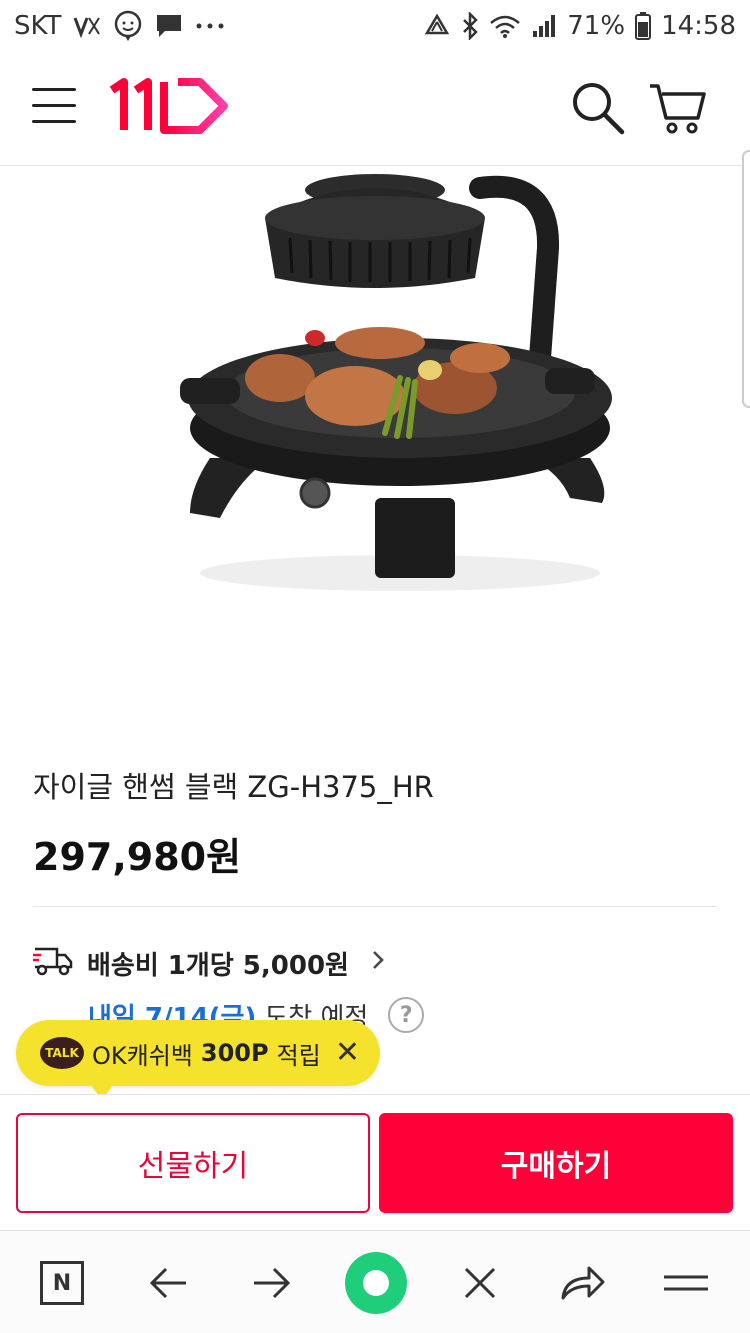 The width and height of the screenshot is (750, 1333). What do you see at coordinates (470, 26) in the screenshot?
I see `bluetooth-icon` at bounding box center [470, 26].